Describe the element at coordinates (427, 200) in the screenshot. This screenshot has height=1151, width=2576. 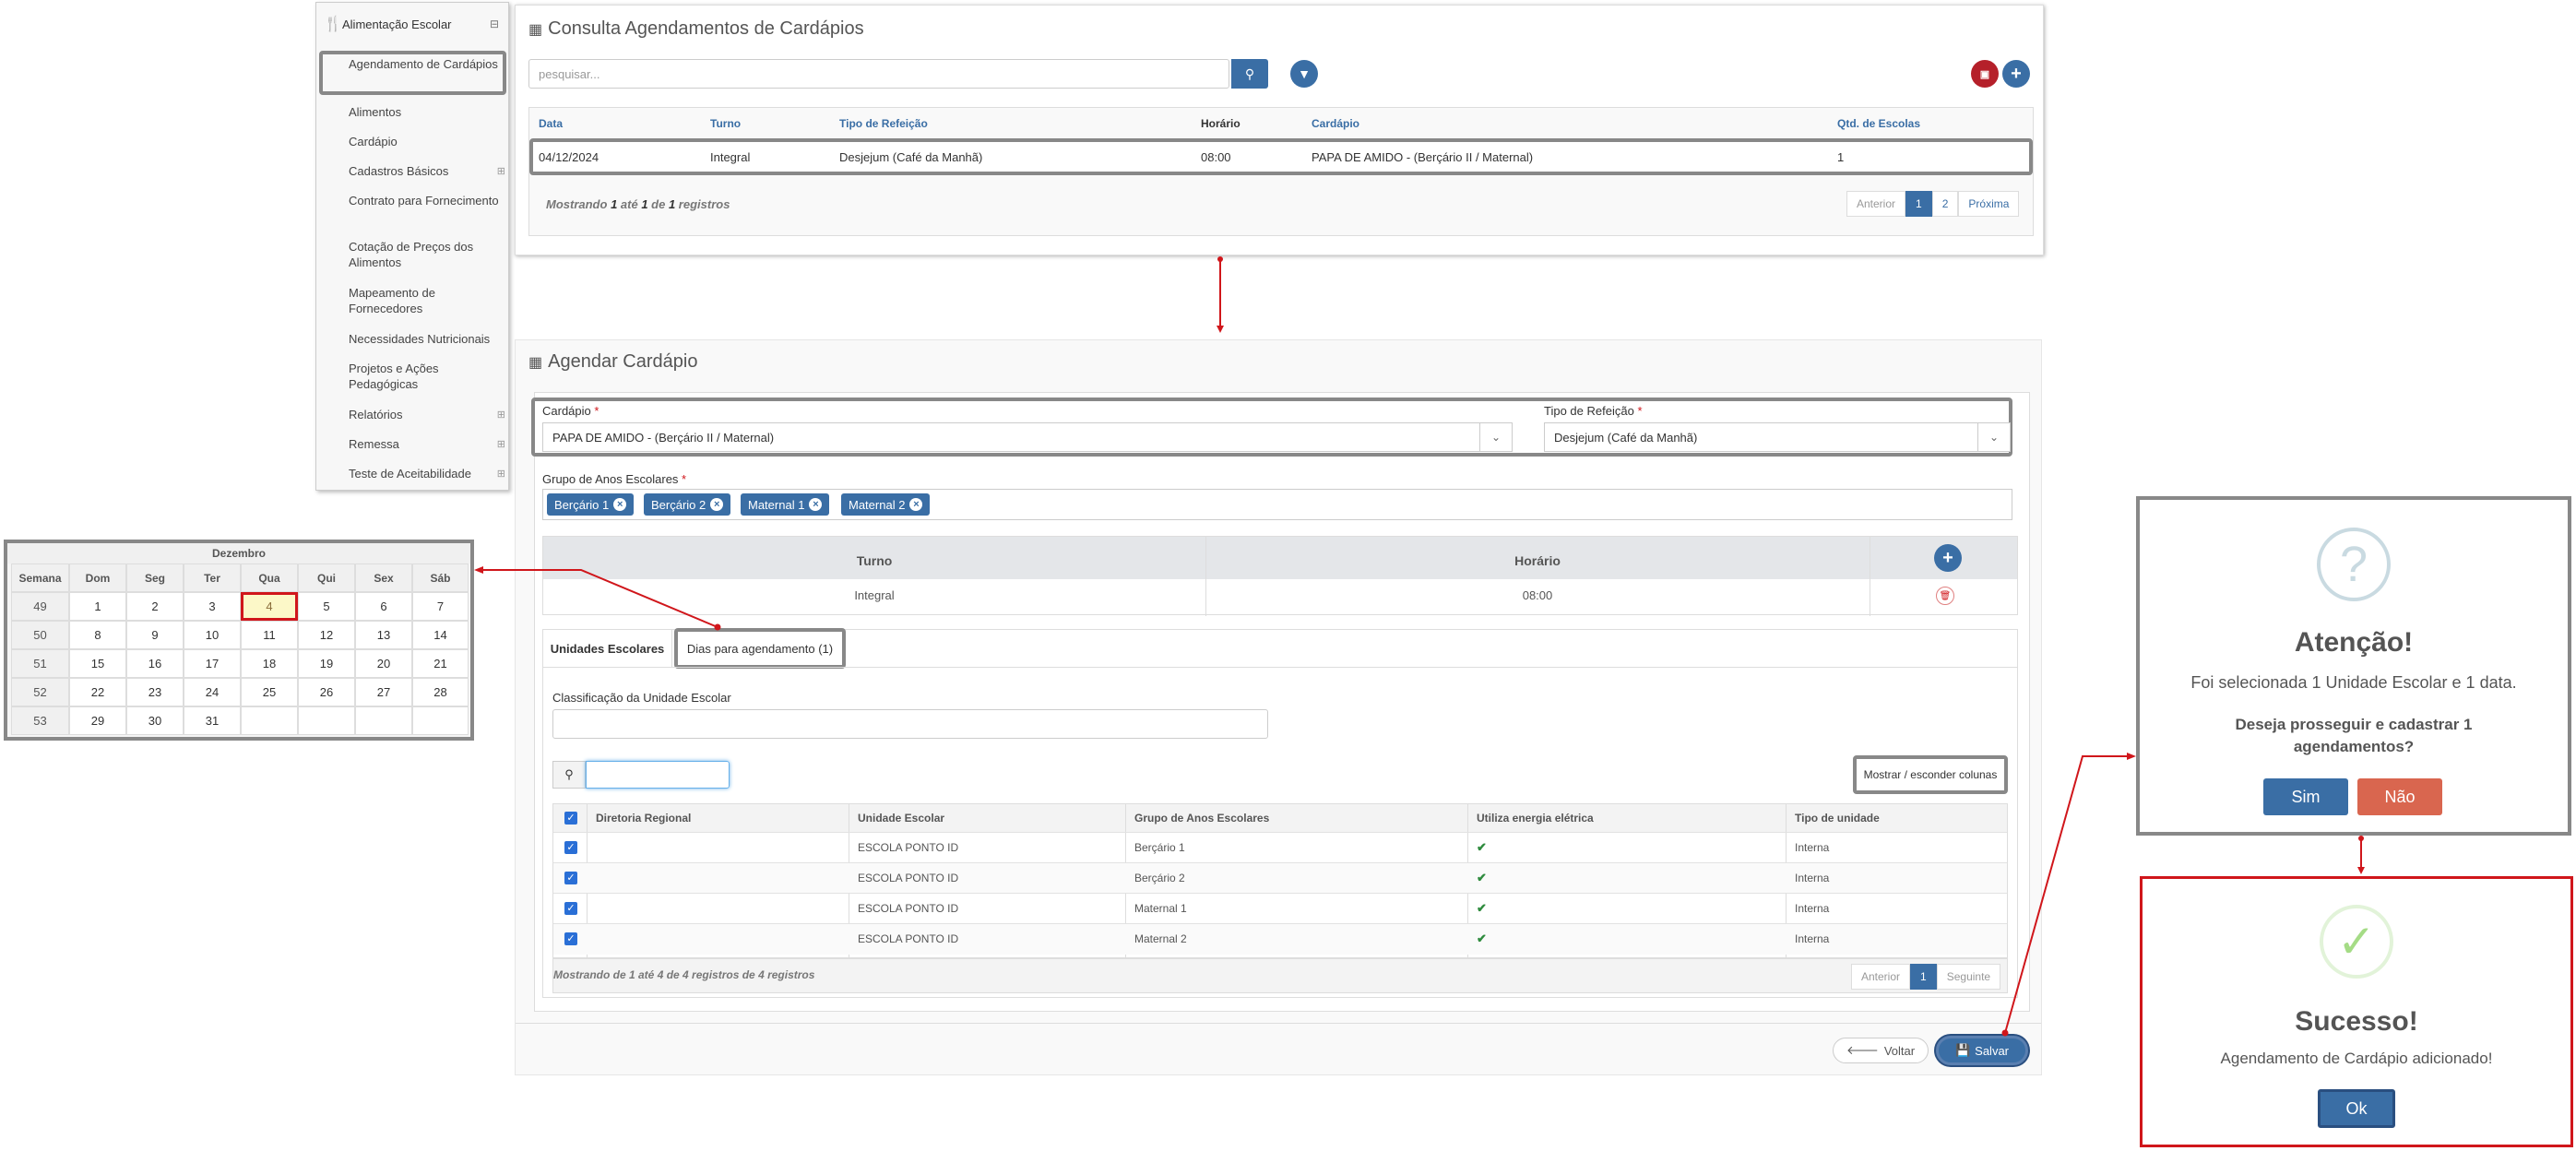
I see `sidebar-item-contrato: Contrato para Fornecimento` at that location.